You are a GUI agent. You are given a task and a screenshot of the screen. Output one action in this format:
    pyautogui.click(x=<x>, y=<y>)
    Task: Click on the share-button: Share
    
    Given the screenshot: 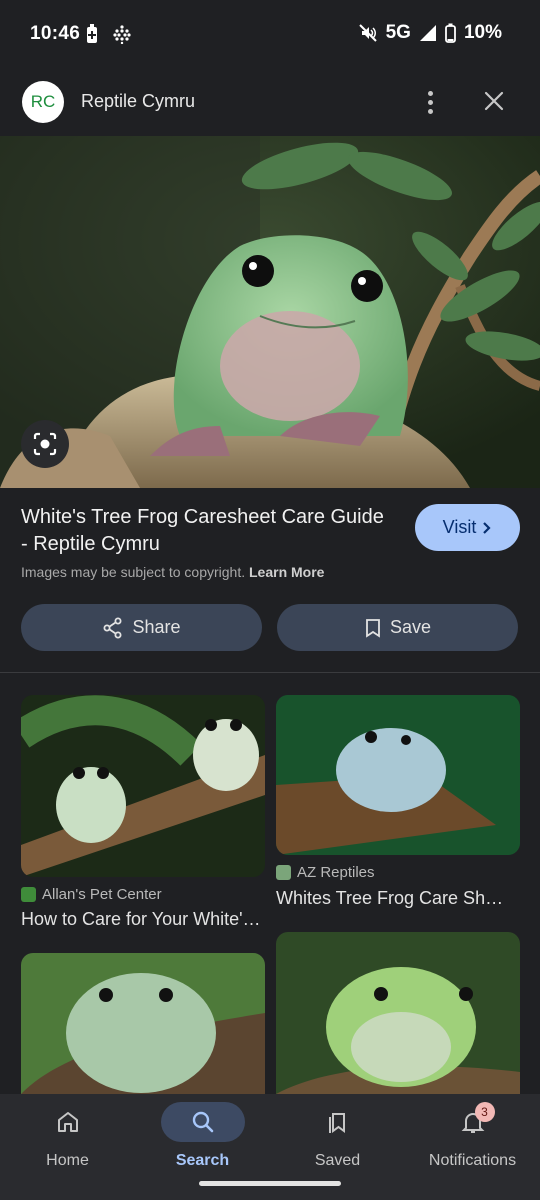 What is the action you would take?
    pyautogui.click(x=141, y=627)
    